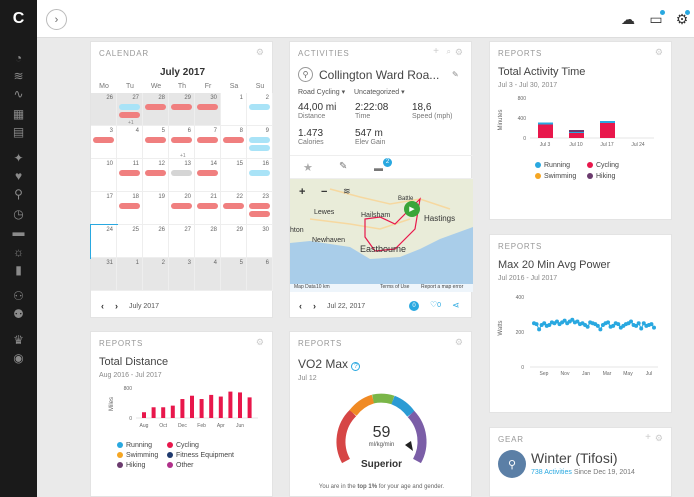  What do you see at coordinates (208, 241) in the screenshot?
I see `calendar-day: 28` at bounding box center [208, 241].